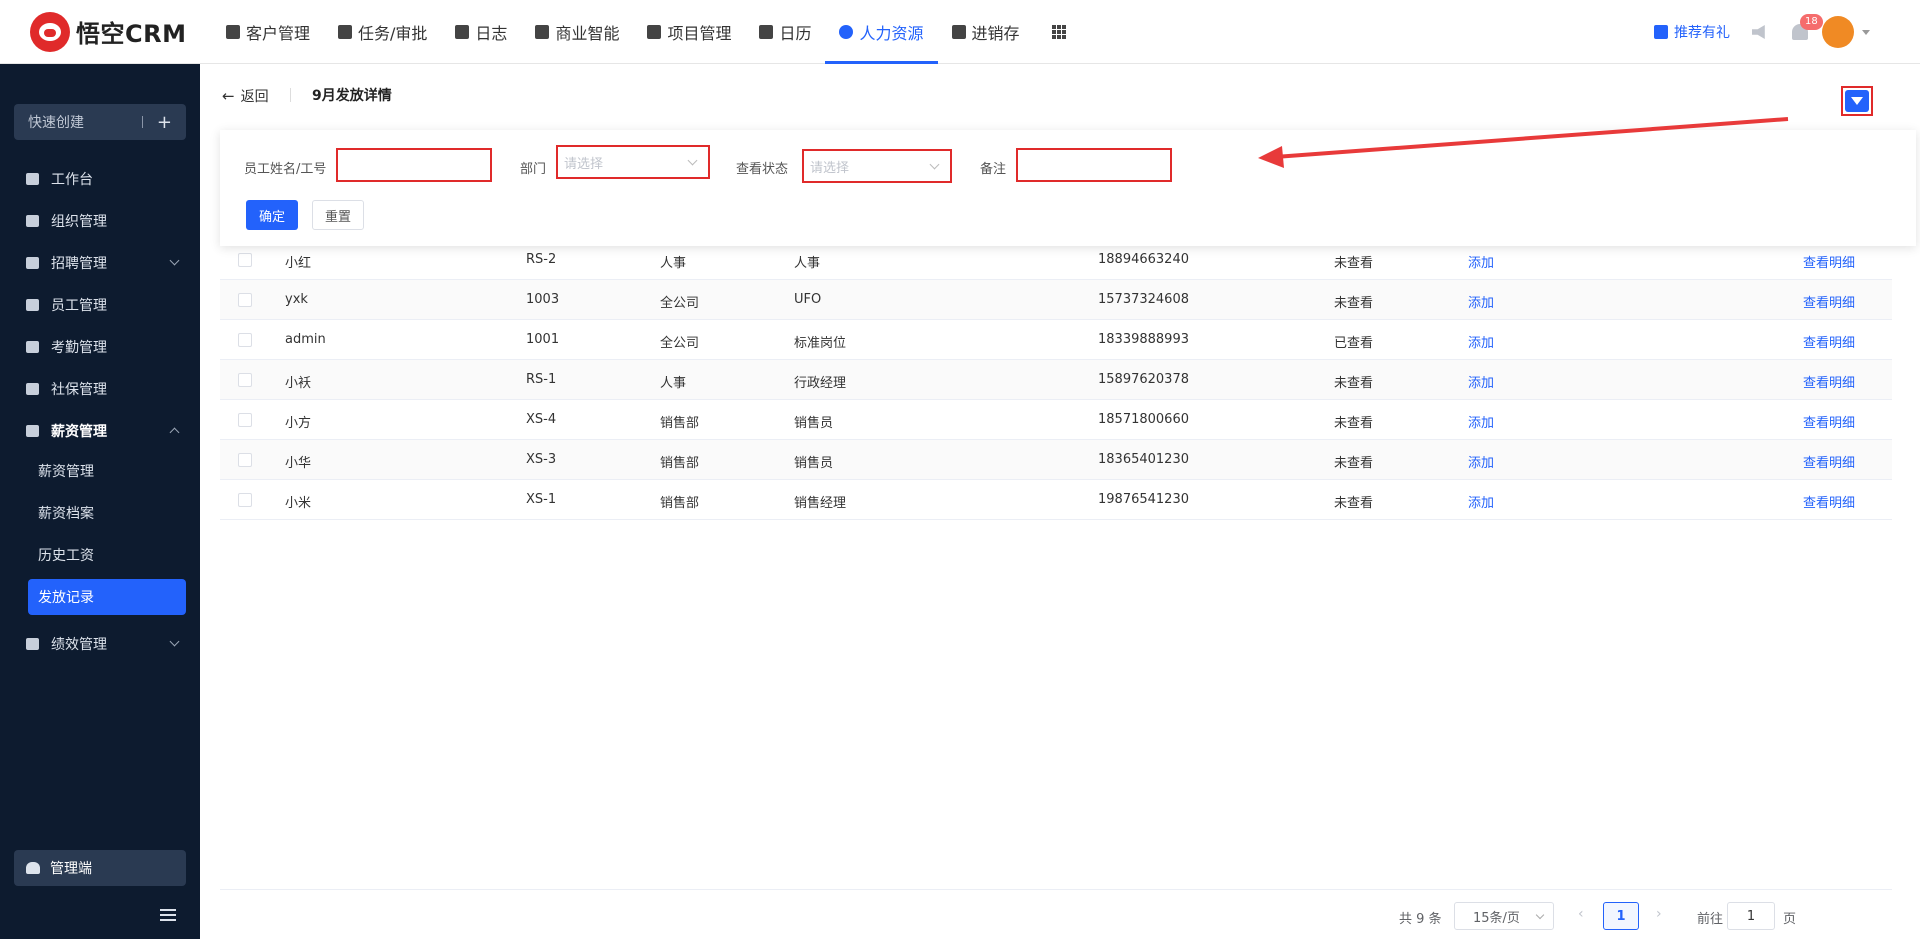  What do you see at coordinates (1659, 914) in the screenshot?
I see `chevron-right-icon: ›` at bounding box center [1659, 914].